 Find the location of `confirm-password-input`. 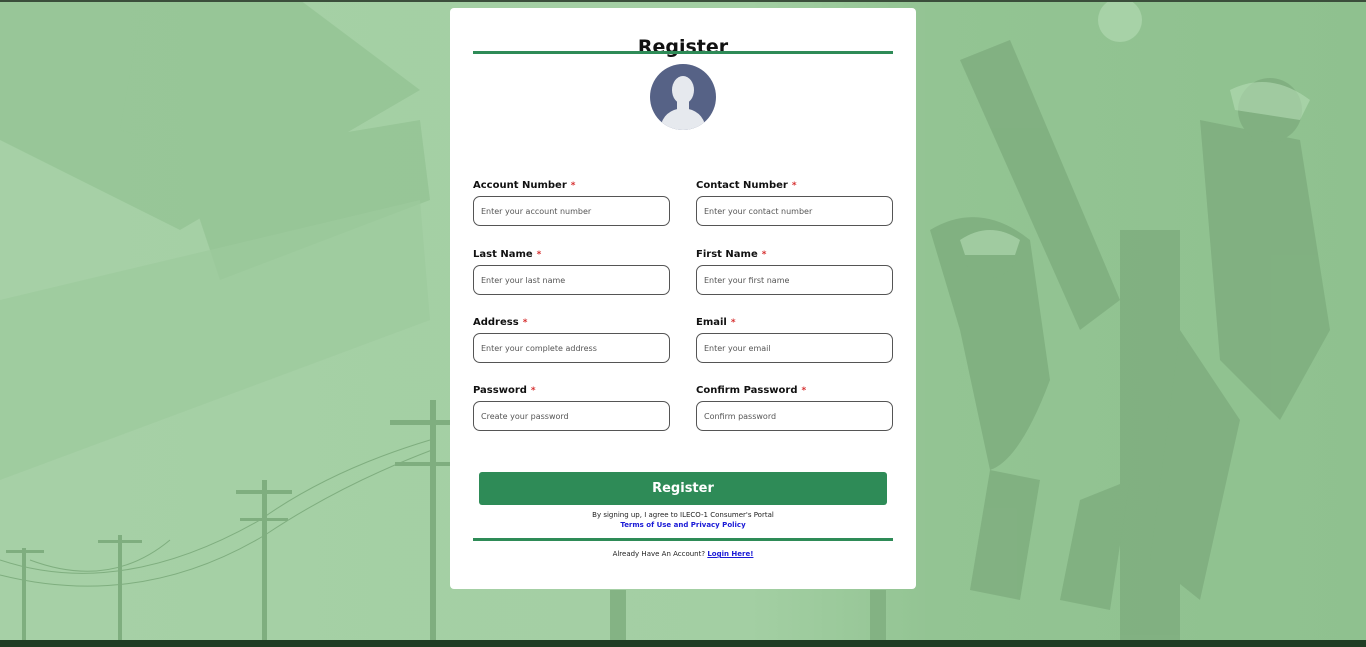

confirm-password-input is located at coordinates (794, 416).